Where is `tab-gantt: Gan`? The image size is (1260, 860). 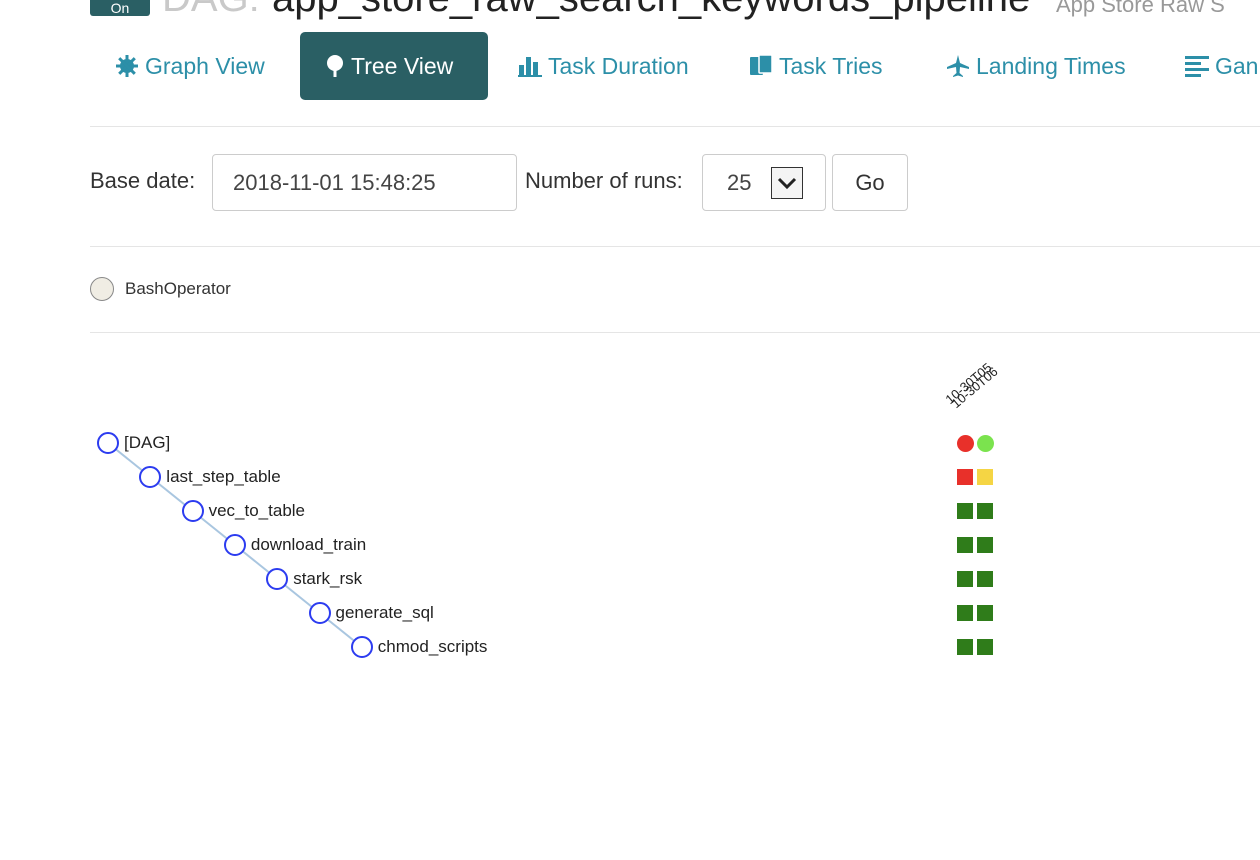 tab-gantt: Gan is located at coordinates (1221, 66).